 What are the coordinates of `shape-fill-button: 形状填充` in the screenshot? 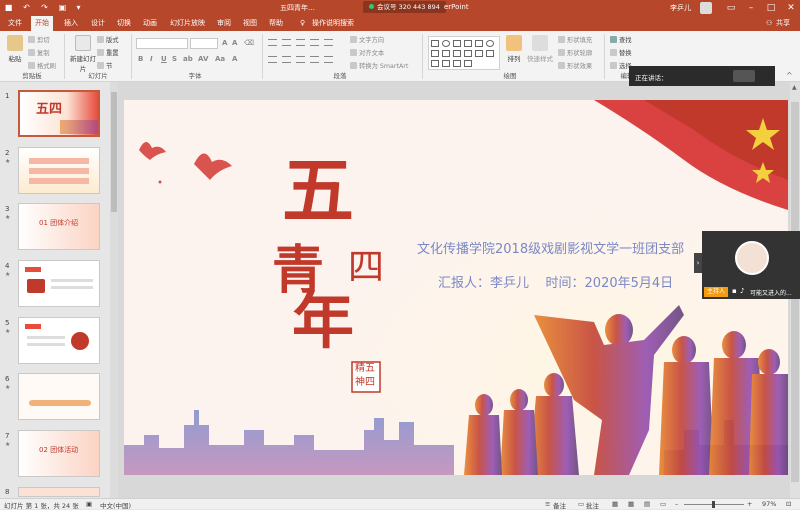 It's located at (575, 39).